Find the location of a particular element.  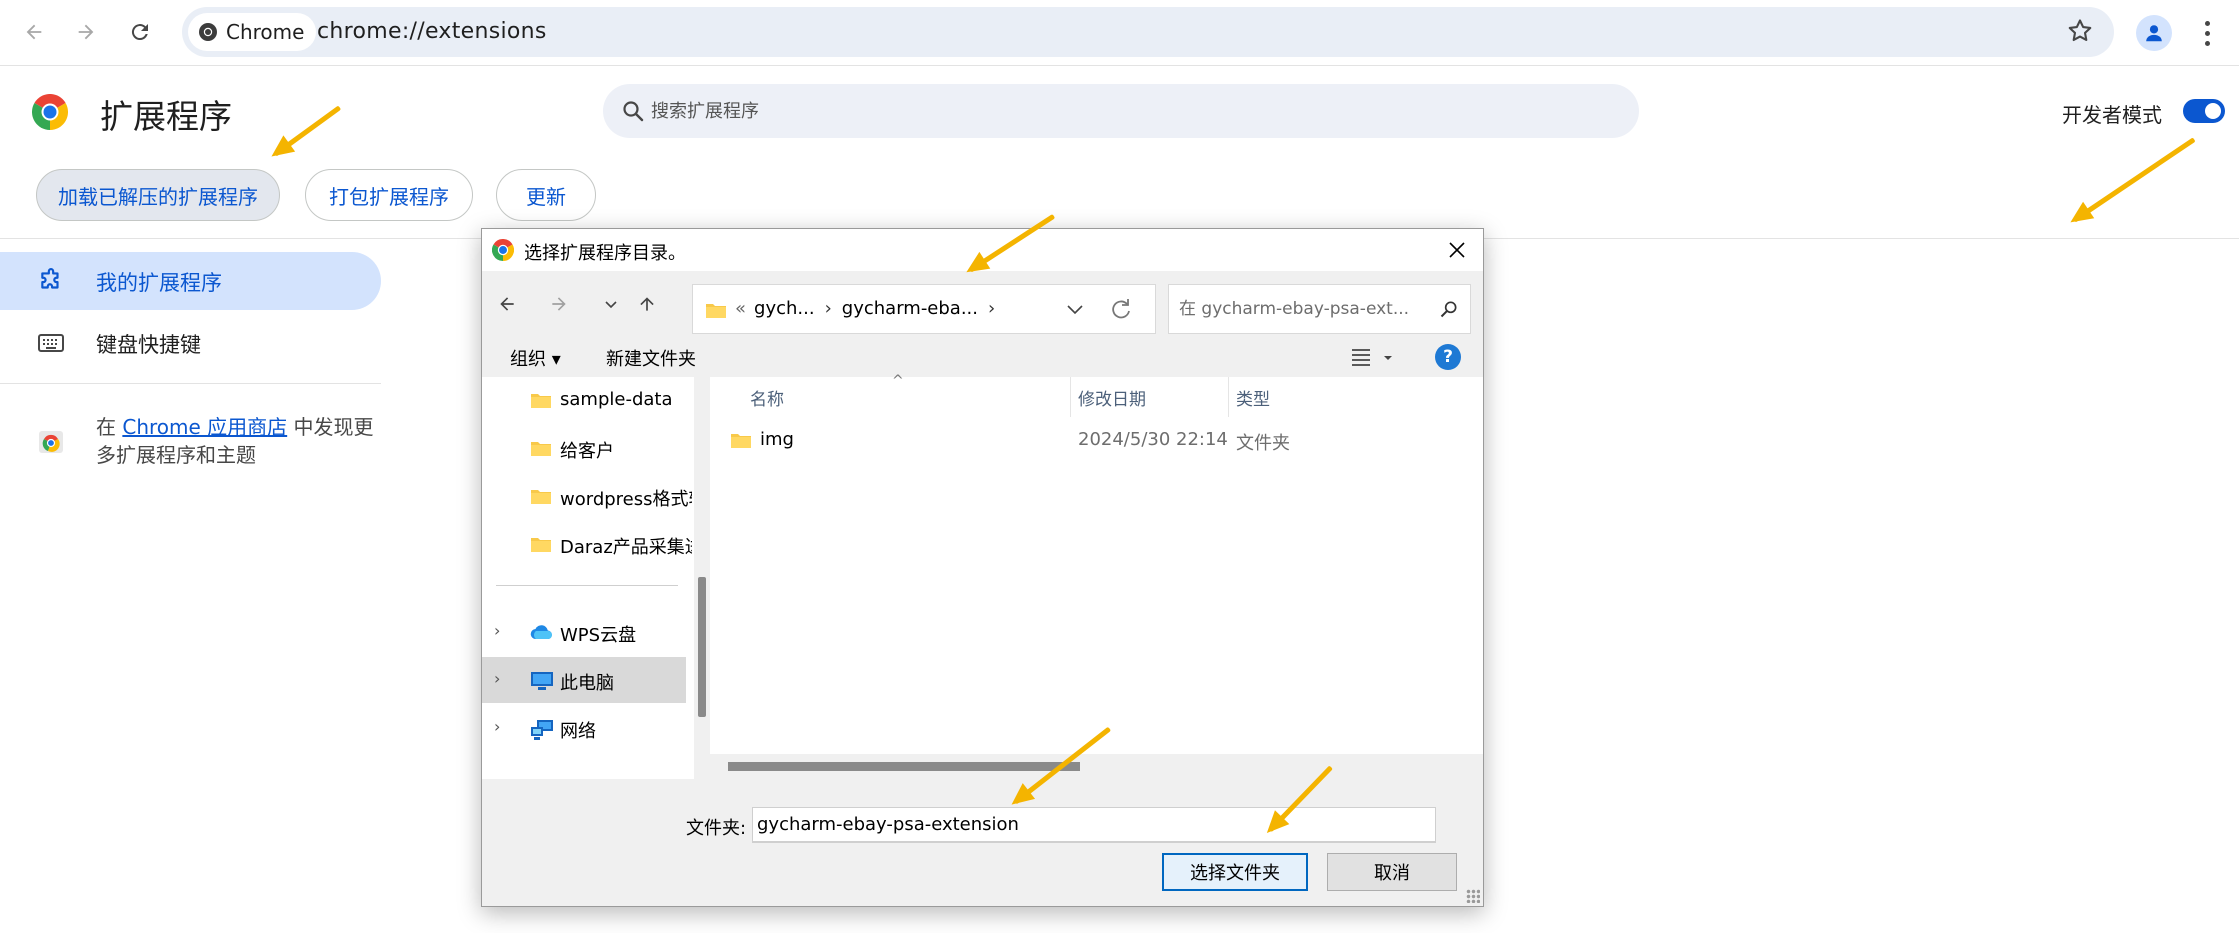

arrow-left-icon is located at coordinates (34, 32).